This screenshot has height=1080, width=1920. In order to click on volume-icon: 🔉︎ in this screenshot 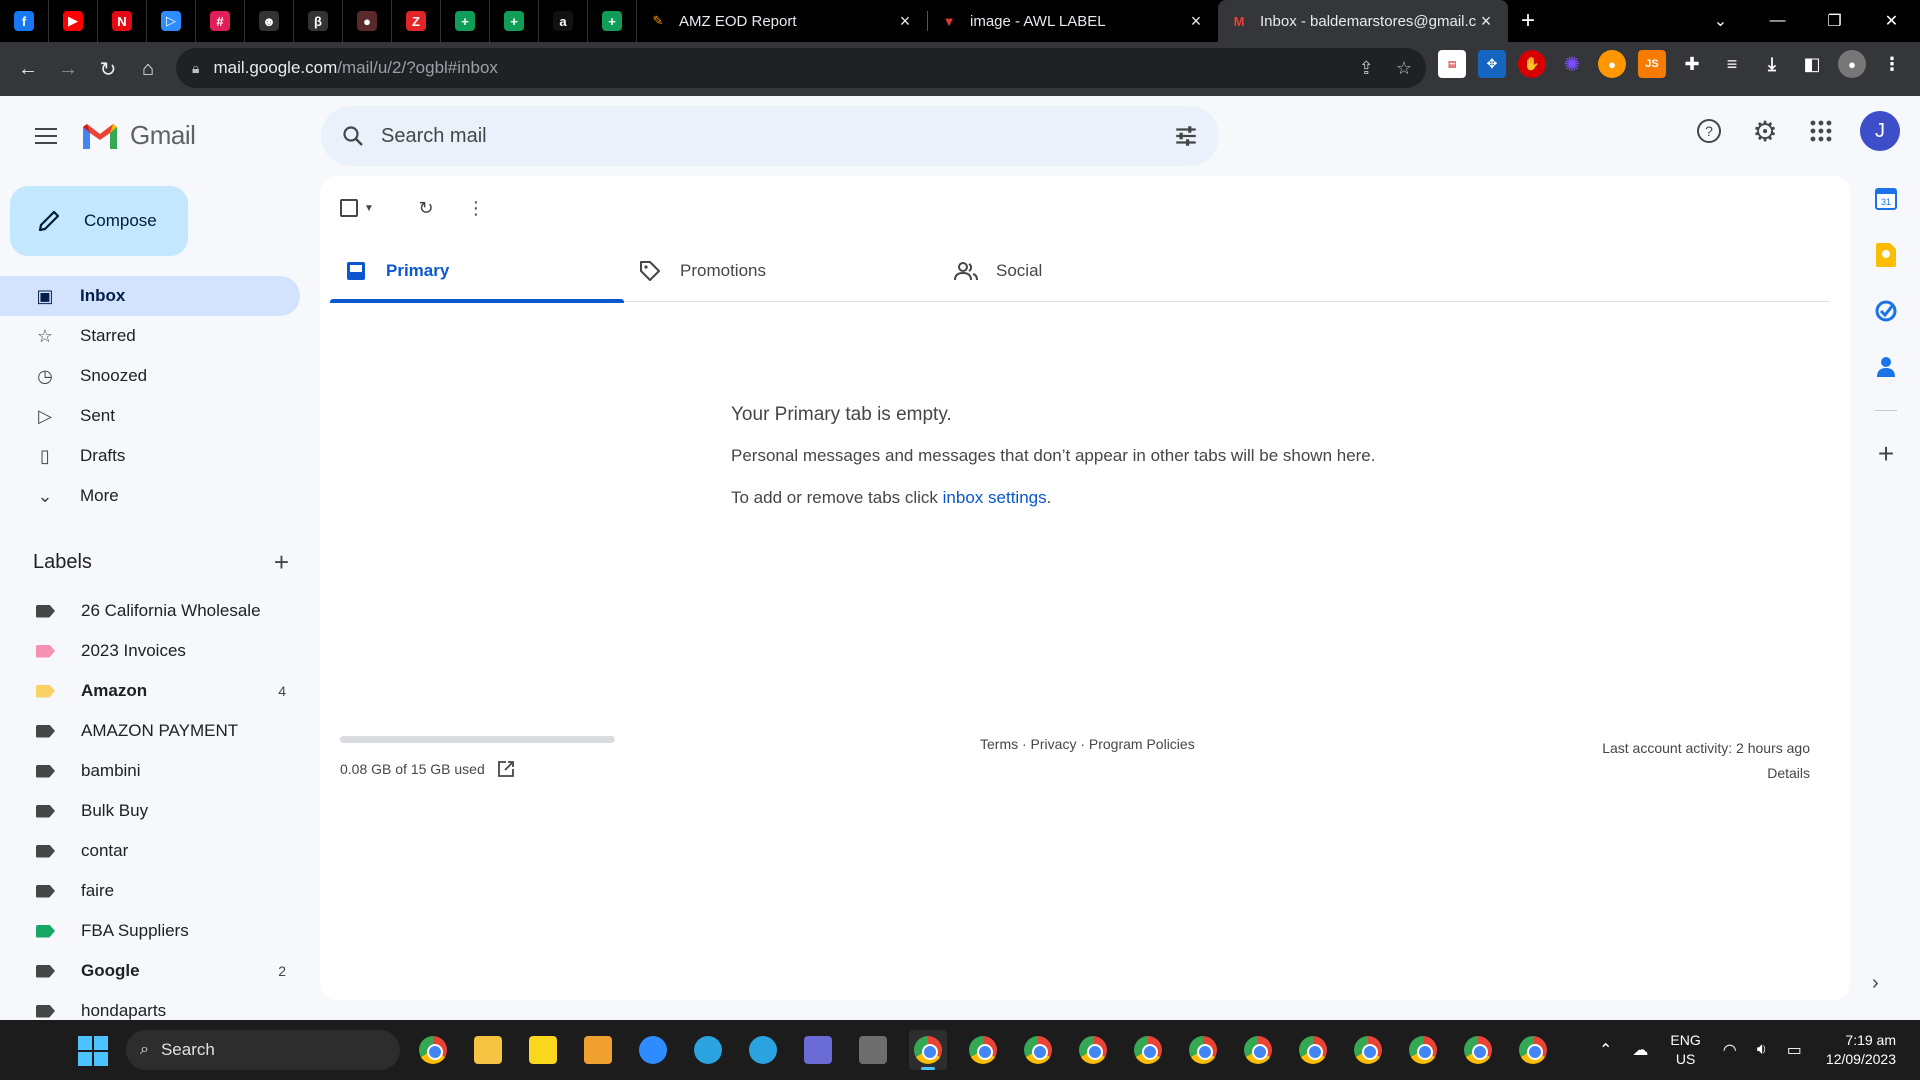, I will do `click(1762, 1050)`.